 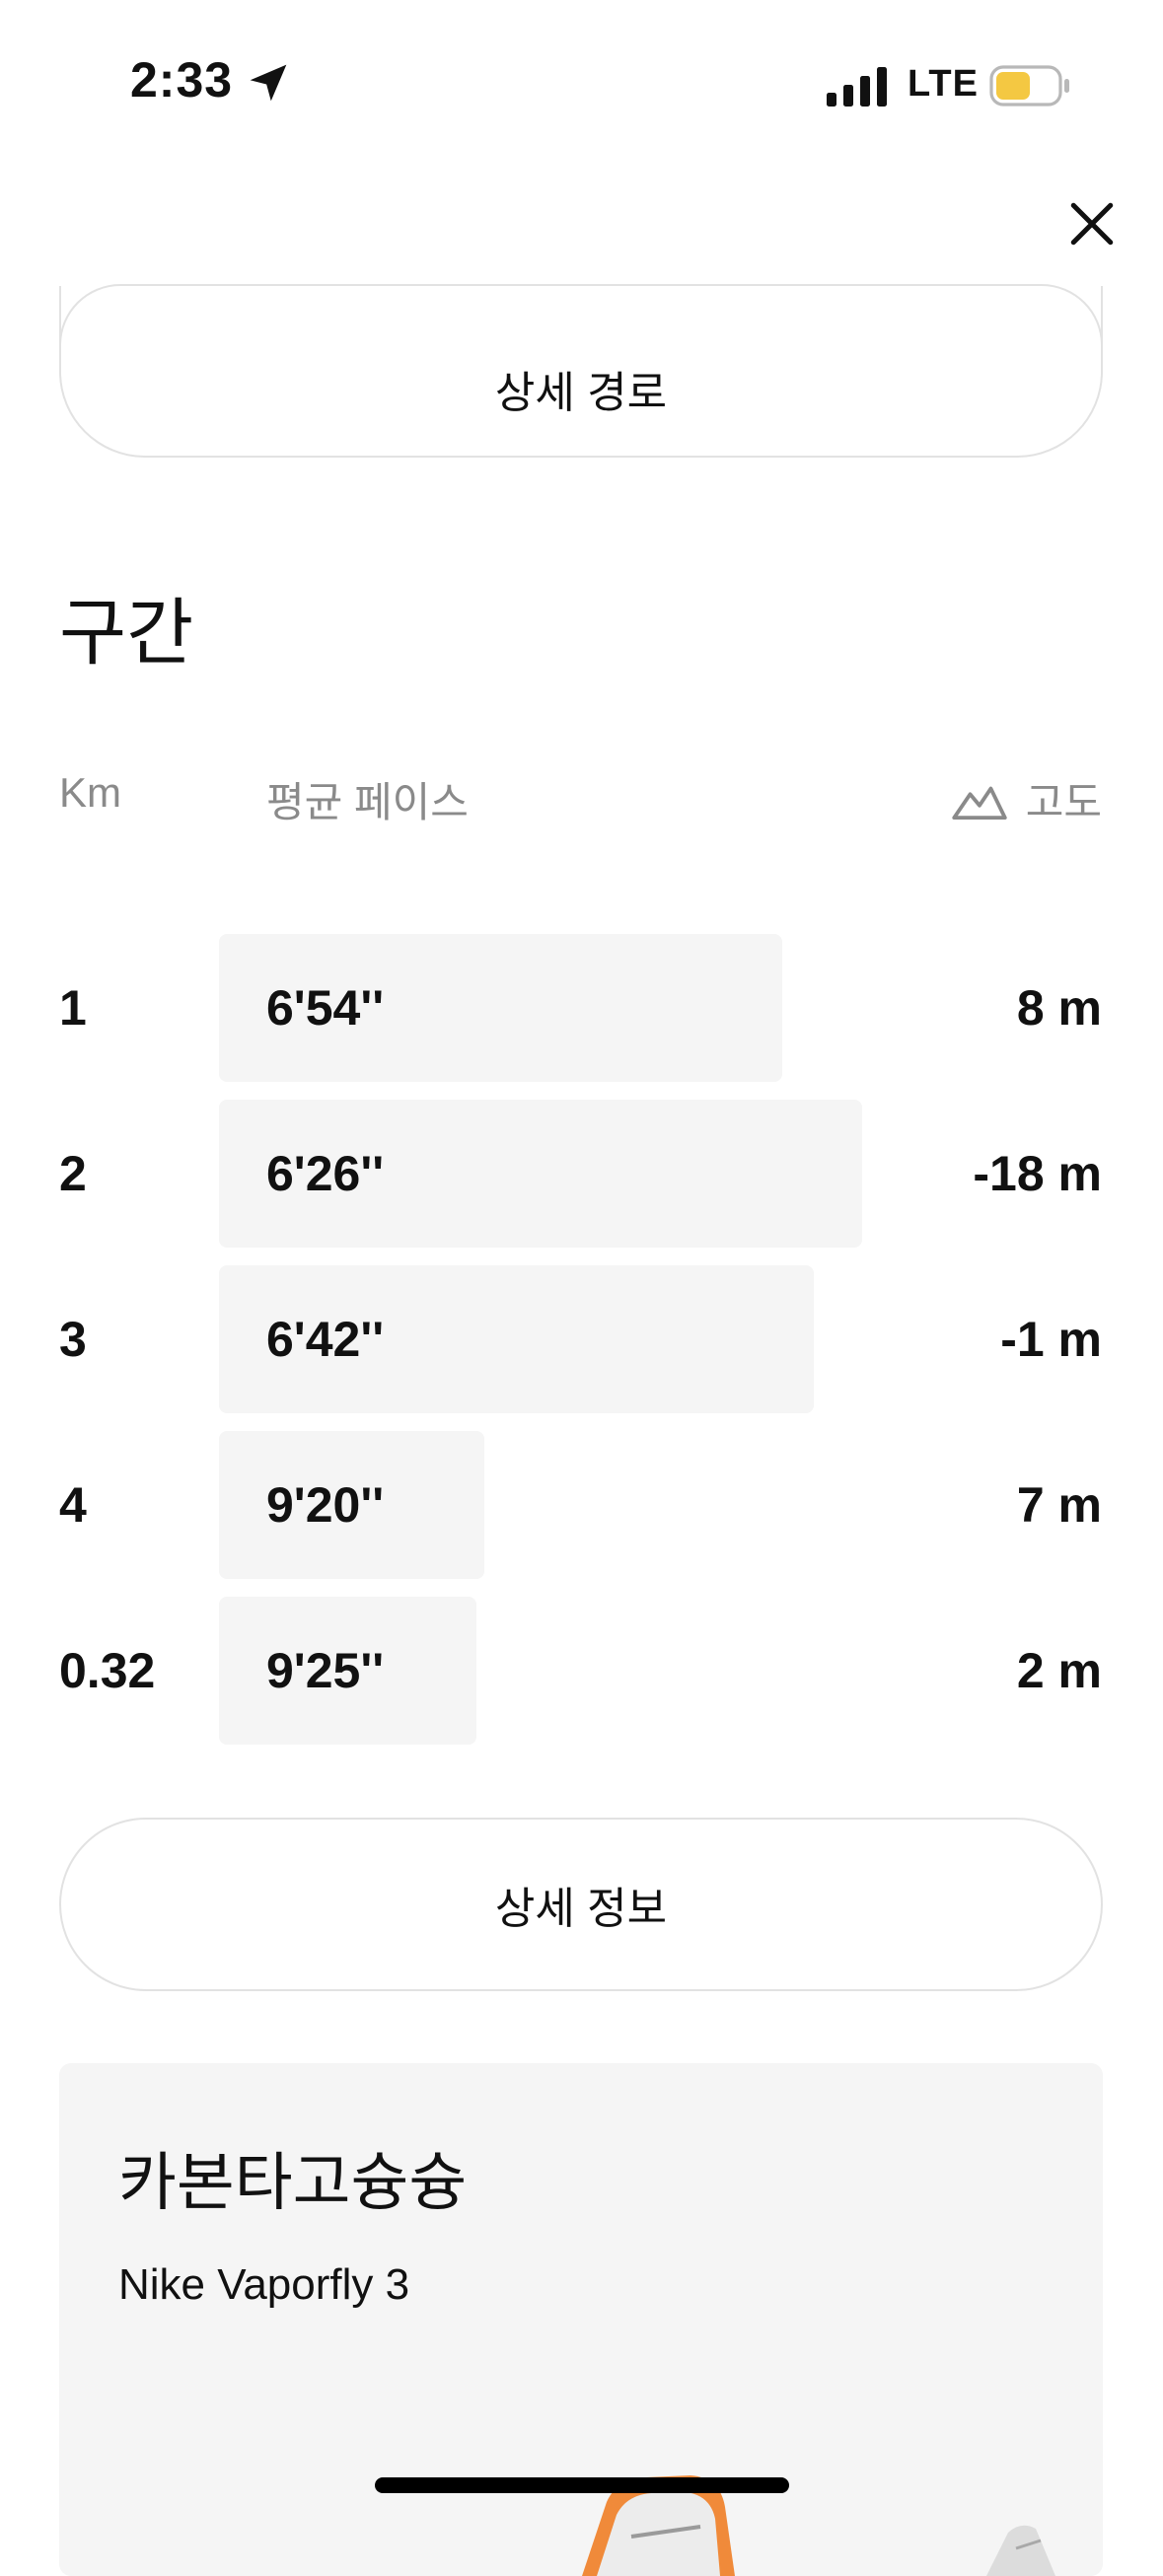 I want to click on status-time: 2:33, so click(x=182, y=80).